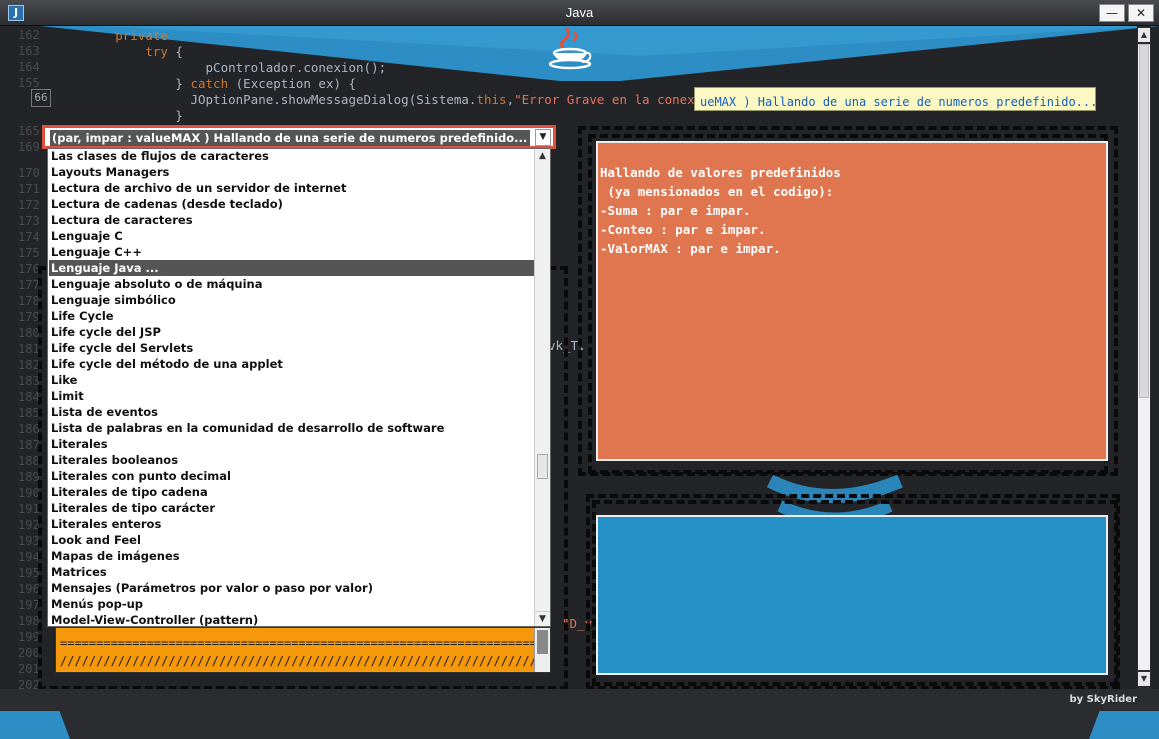 The width and height of the screenshot is (1159, 739). I want to click on line-number: 186, so click(29, 429).